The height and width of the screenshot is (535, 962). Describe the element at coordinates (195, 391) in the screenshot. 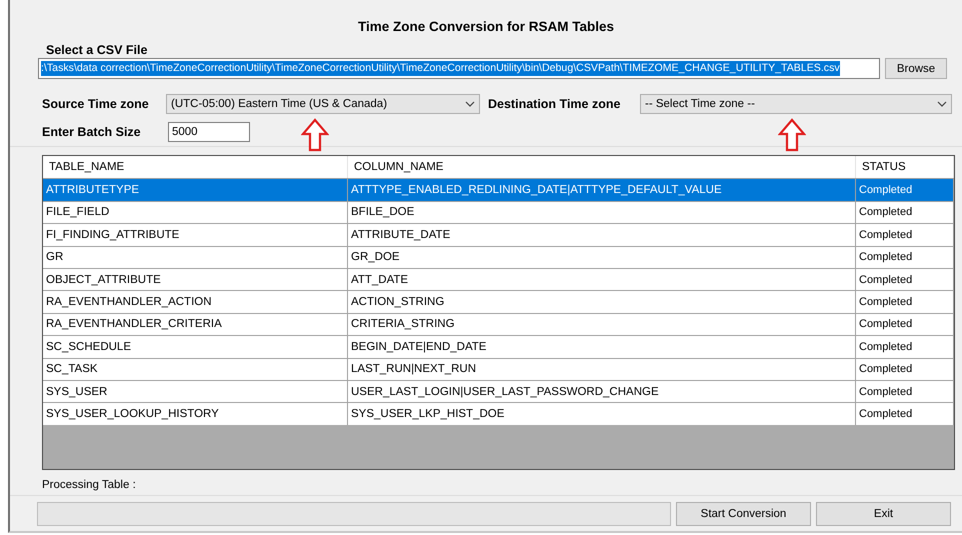

I see `table-cell: SYS_USER` at that location.